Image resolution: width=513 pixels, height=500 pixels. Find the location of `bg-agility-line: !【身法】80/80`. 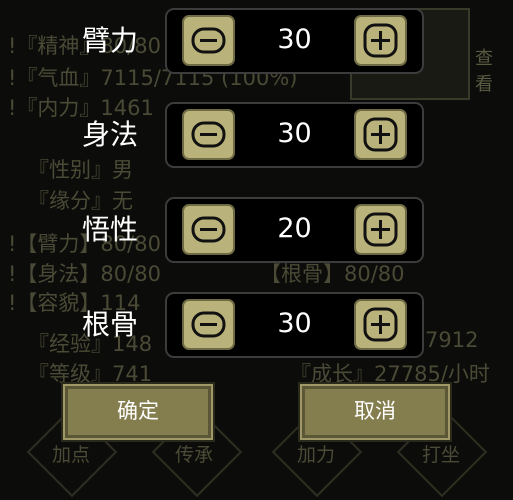

bg-agility-line: !【身法】80/80 is located at coordinates (84, 274).